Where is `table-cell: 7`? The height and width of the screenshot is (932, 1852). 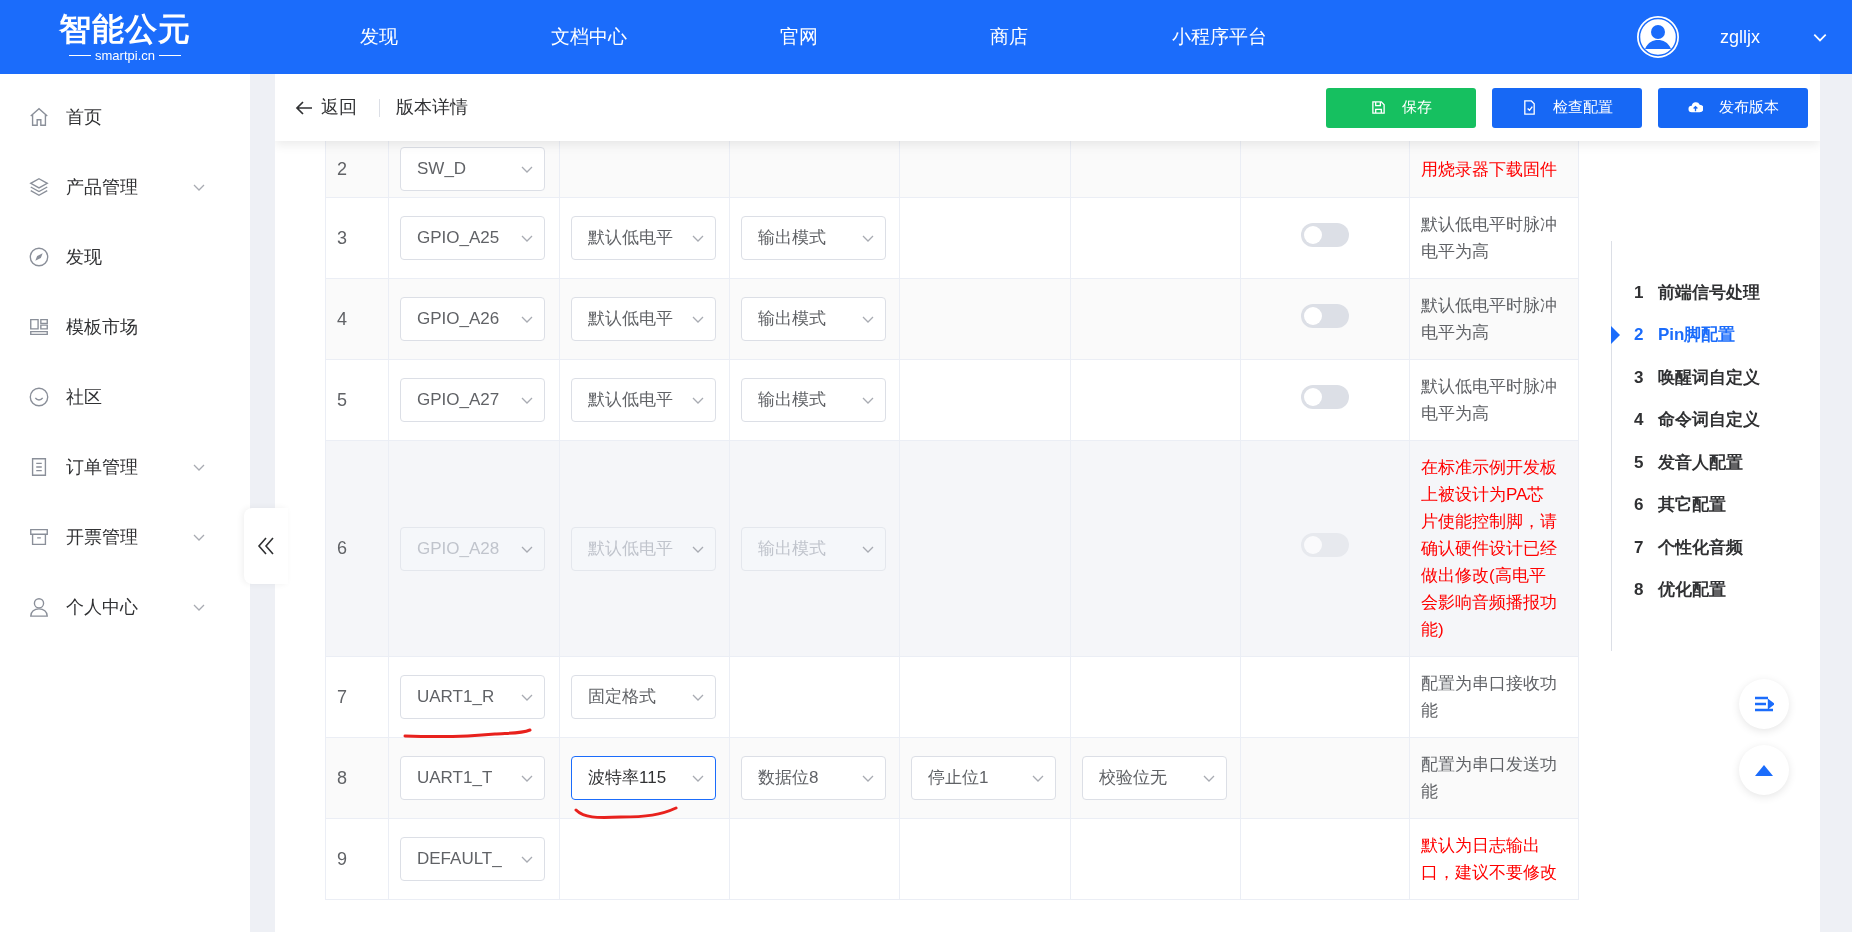
table-cell: 7 is located at coordinates (357, 697).